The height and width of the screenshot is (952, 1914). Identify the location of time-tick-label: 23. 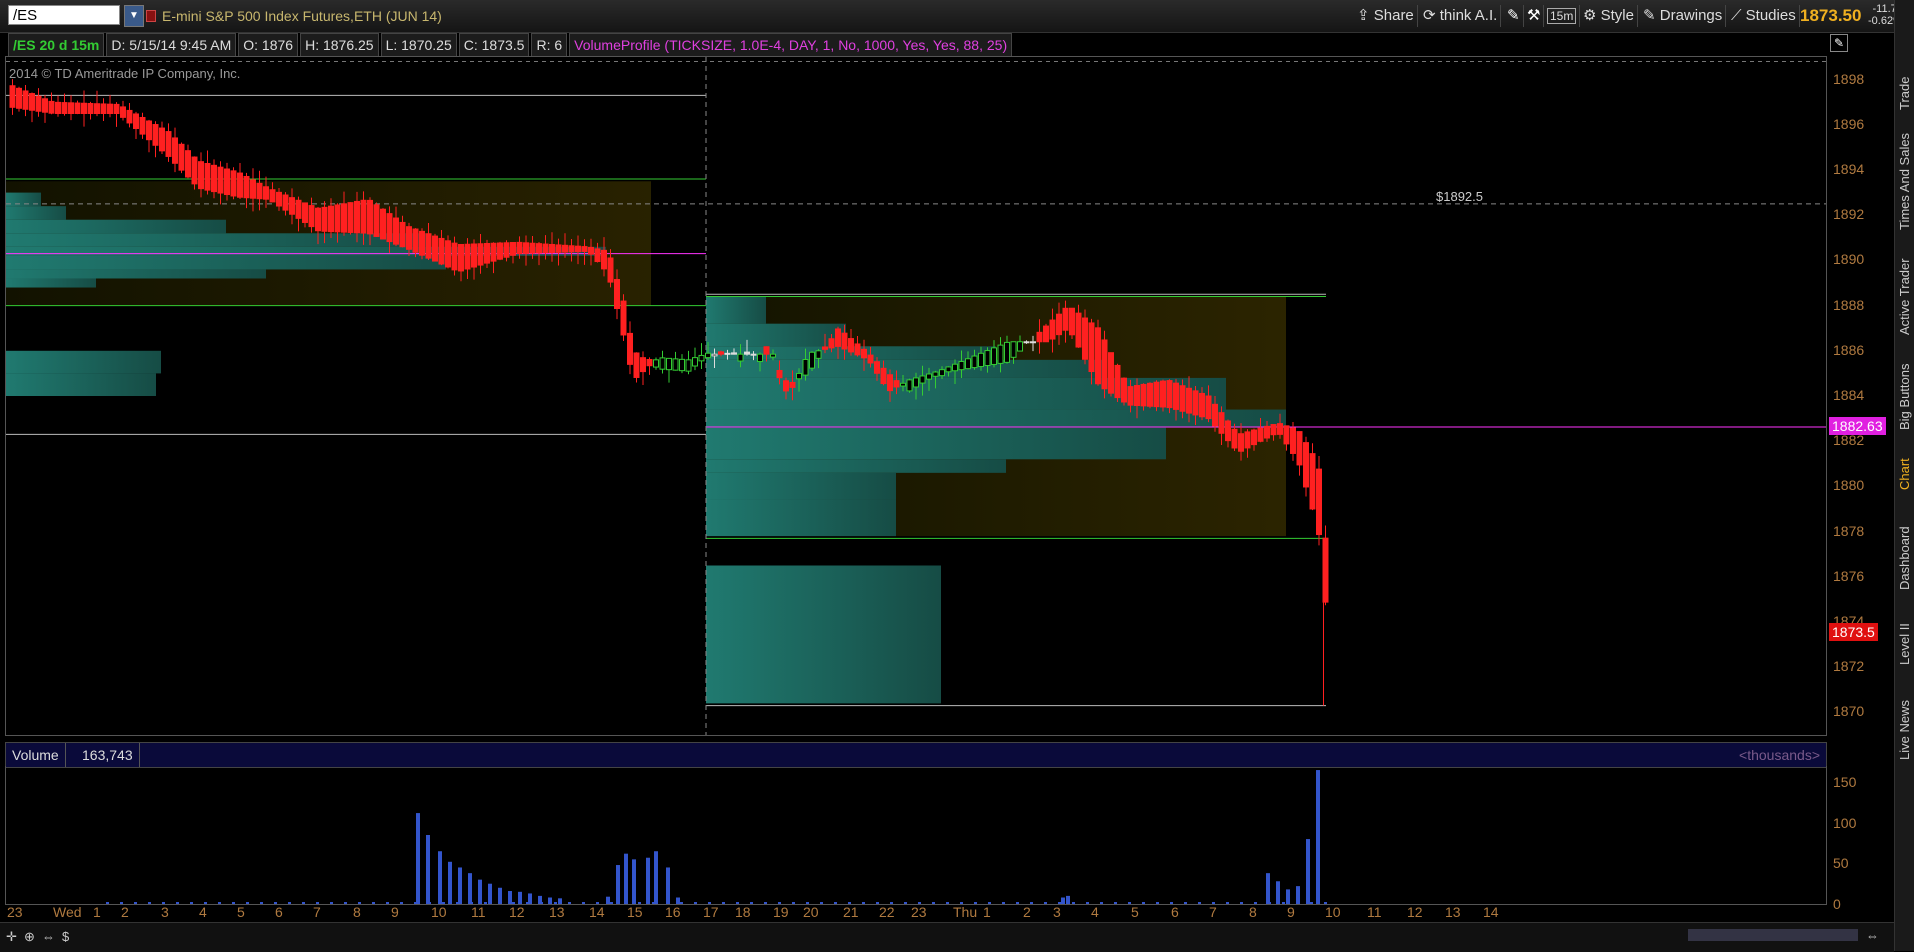
(919, 912).